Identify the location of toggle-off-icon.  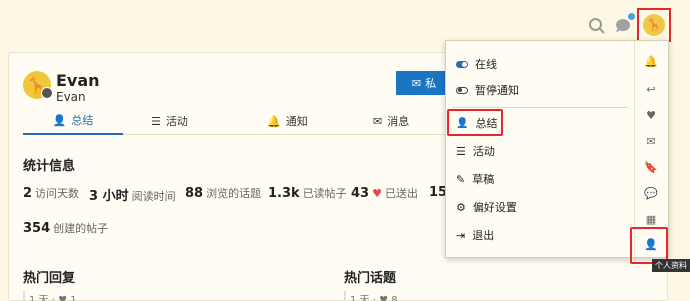
(462, 90).